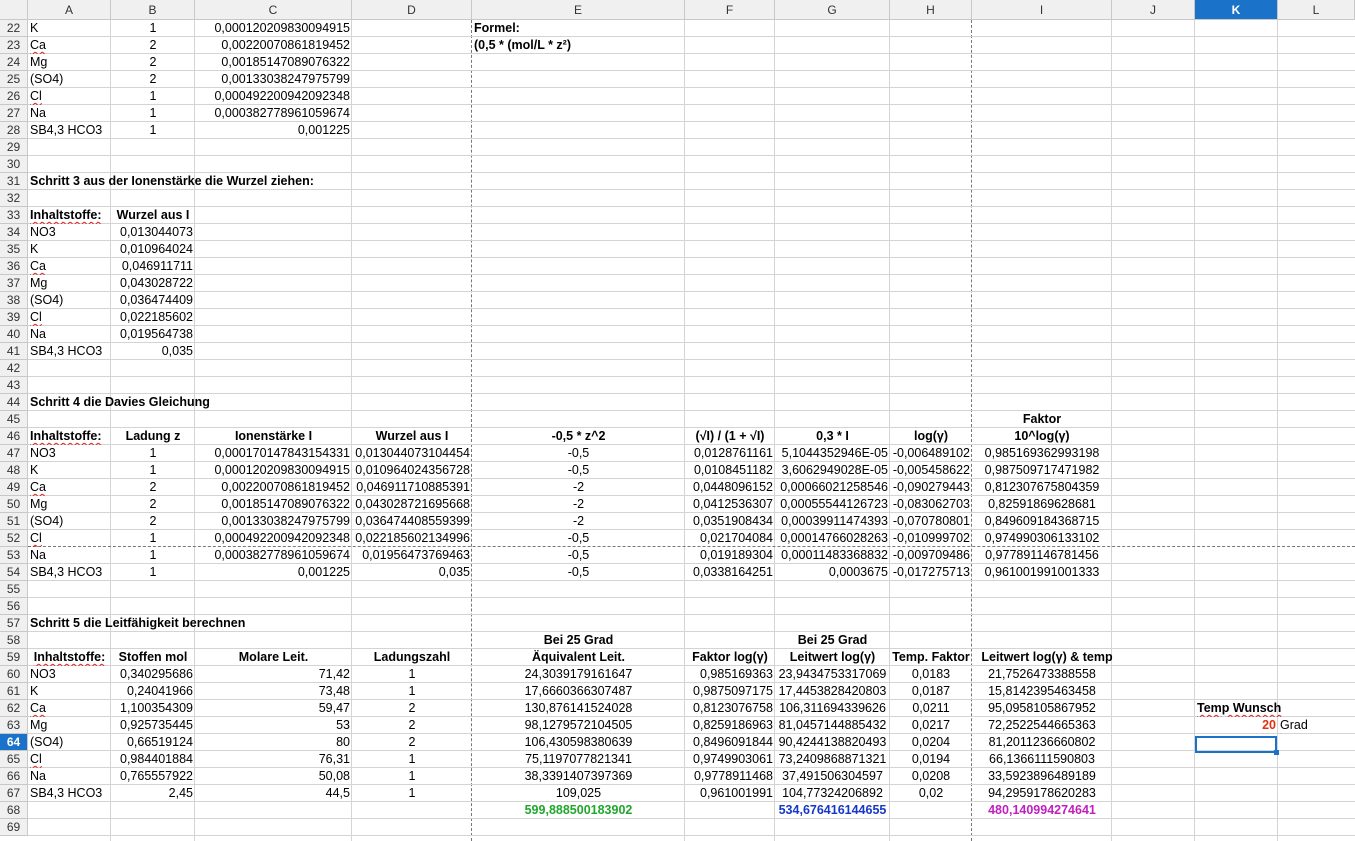  Describe the element at coordinates (931, 10) in the screenshot. I see `column-header-h: H` at that location.